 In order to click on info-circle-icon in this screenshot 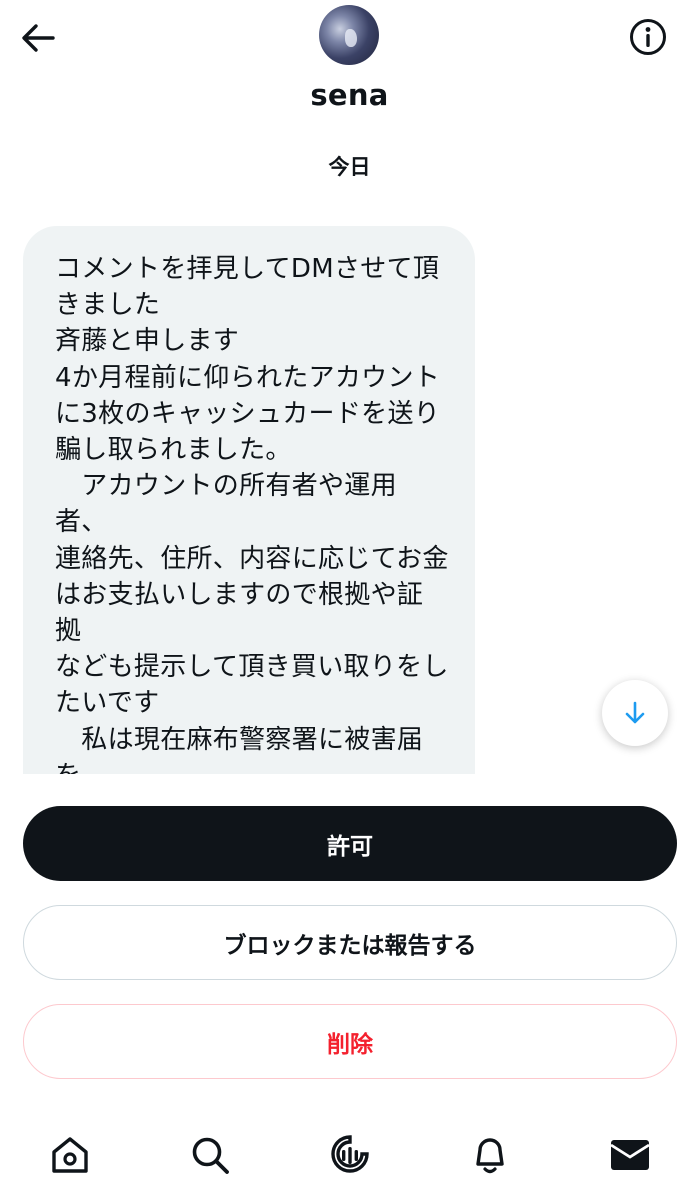, I will do `click(648, 37)`.